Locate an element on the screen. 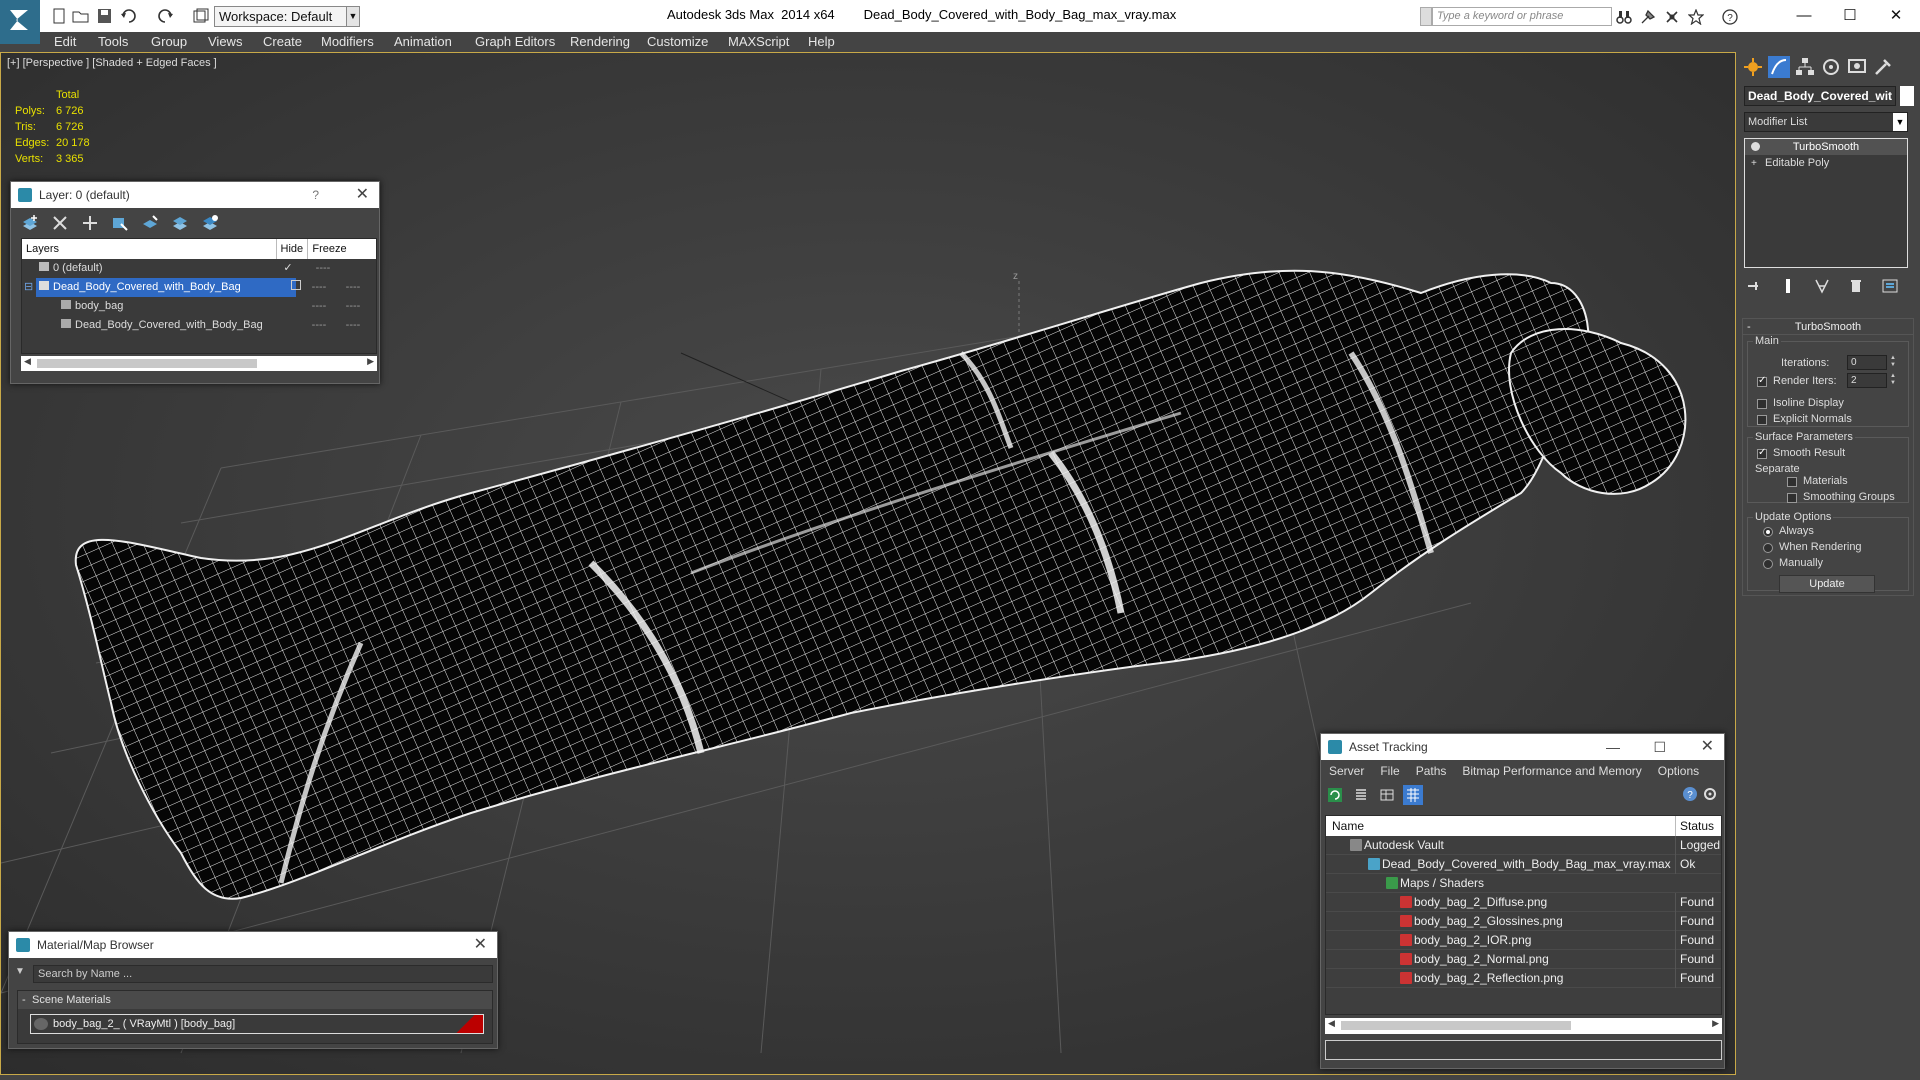 Image resolution: width=1920 pixels, height=1080 pixels. new-layer-icon is located at coordinates (30, 223).